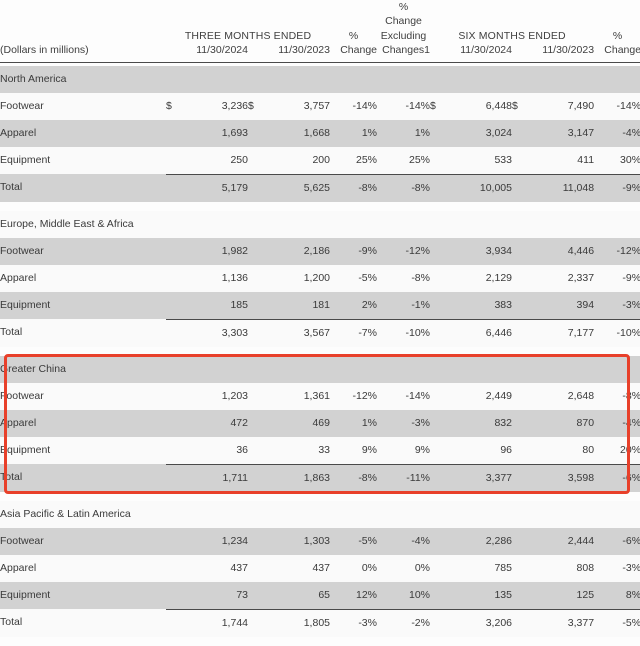  Describe the element at coordinates (353, 568) in the screenshot. I see `pct-change-q: 0%` at that location.